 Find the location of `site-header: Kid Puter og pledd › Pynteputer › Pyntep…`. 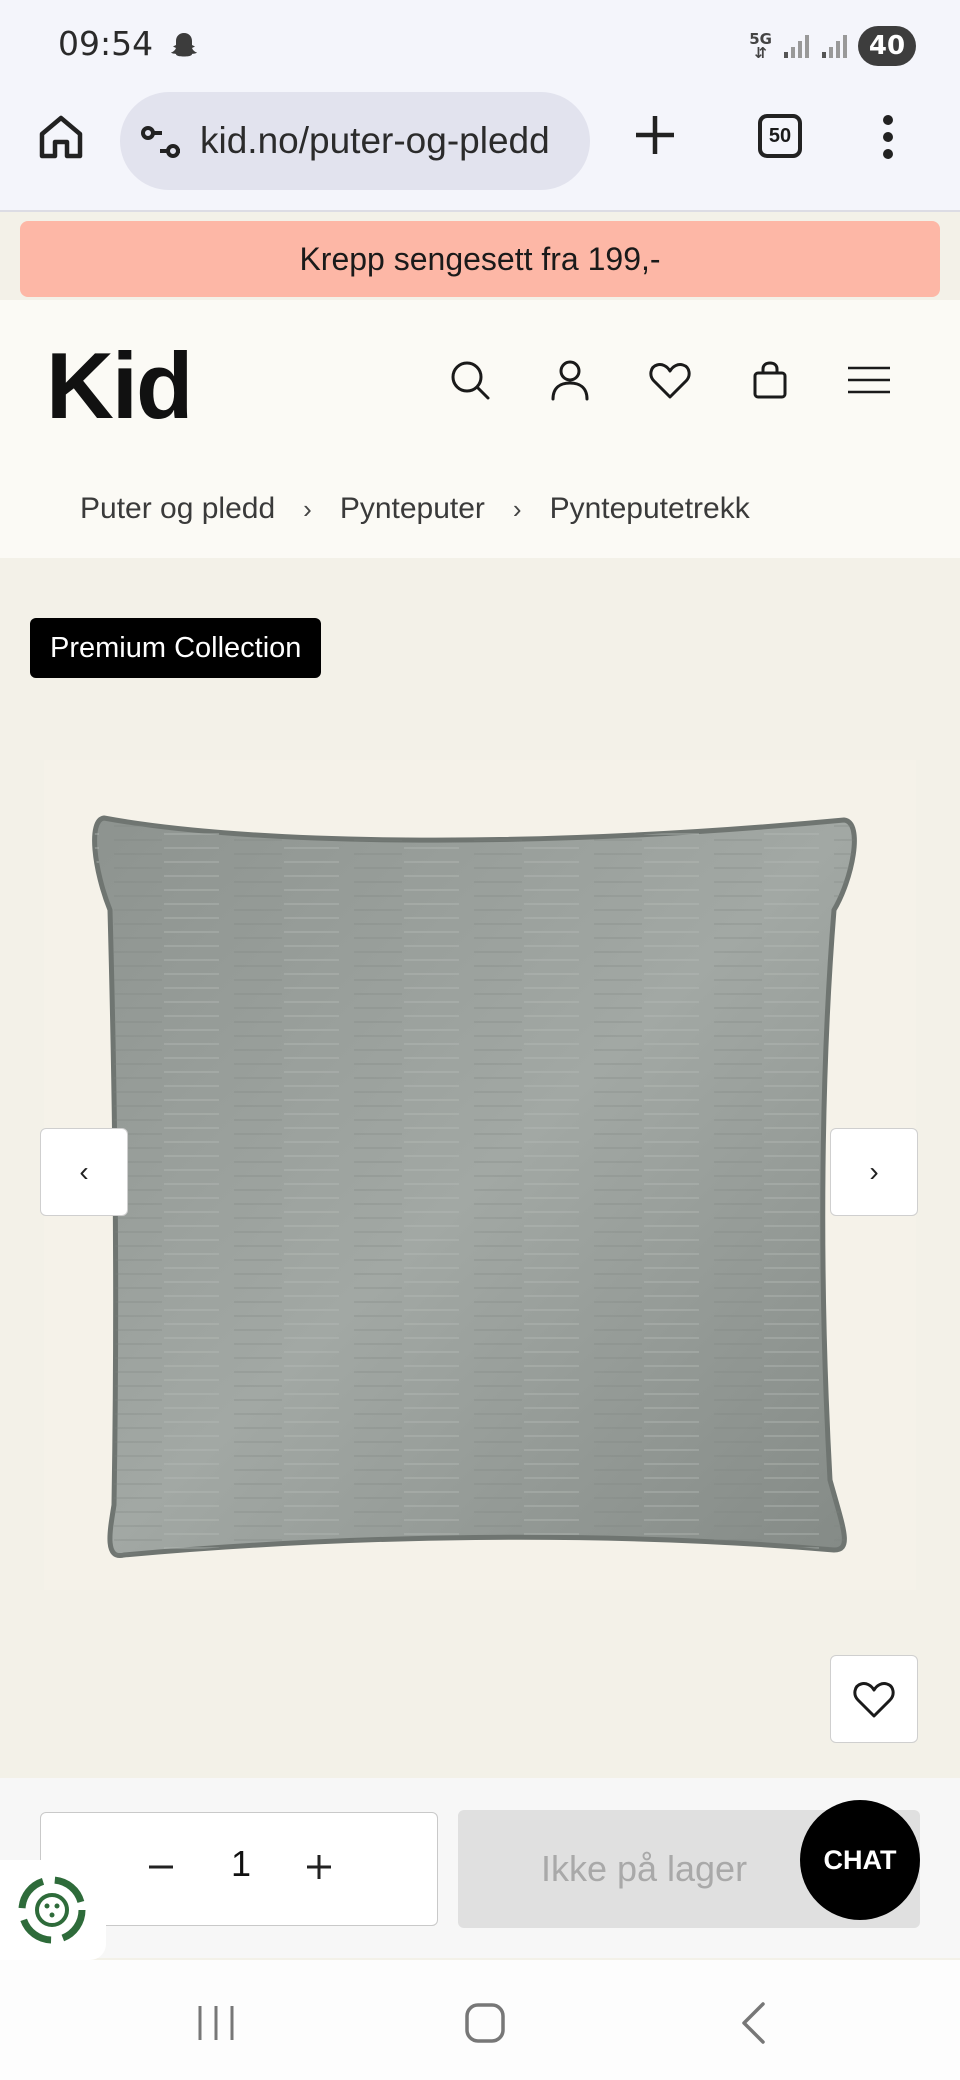

site-header: Kid Puter og pledd › Pynteputer › Pyntep… is located at coordinates (480, 429).